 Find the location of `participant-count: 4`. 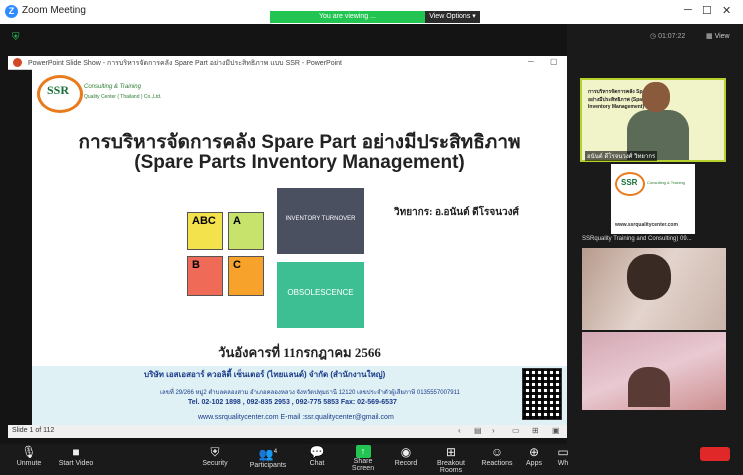

participant-count: 4 is located at coordinates (275, 452).